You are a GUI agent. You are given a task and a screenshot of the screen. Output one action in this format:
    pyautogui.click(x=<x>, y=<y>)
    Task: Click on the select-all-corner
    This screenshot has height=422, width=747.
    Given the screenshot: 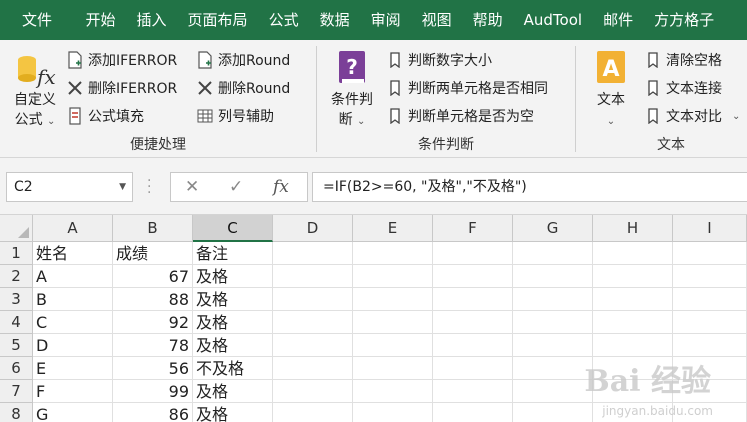 What is the action you would take?
    pyautogui.click(x=16, y=228)
    